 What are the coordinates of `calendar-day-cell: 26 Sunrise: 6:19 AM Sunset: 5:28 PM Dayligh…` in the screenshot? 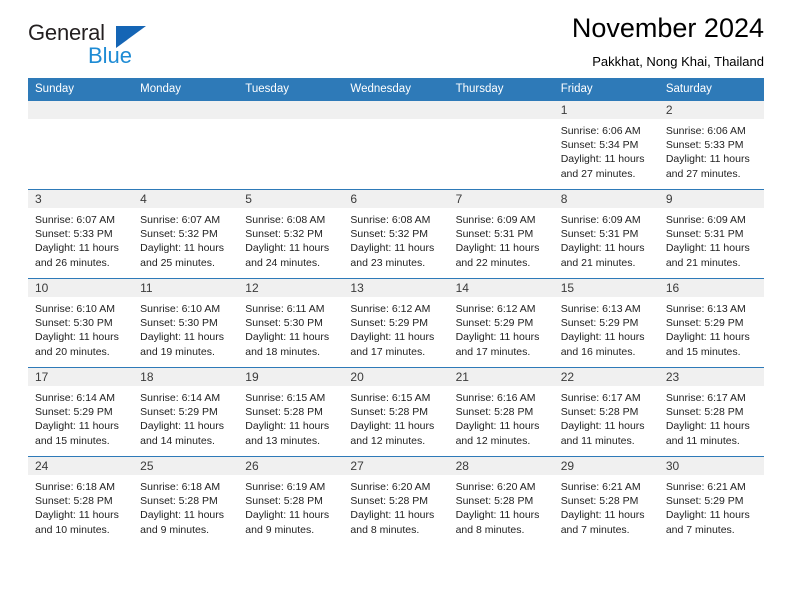 It's located at (291, 501).